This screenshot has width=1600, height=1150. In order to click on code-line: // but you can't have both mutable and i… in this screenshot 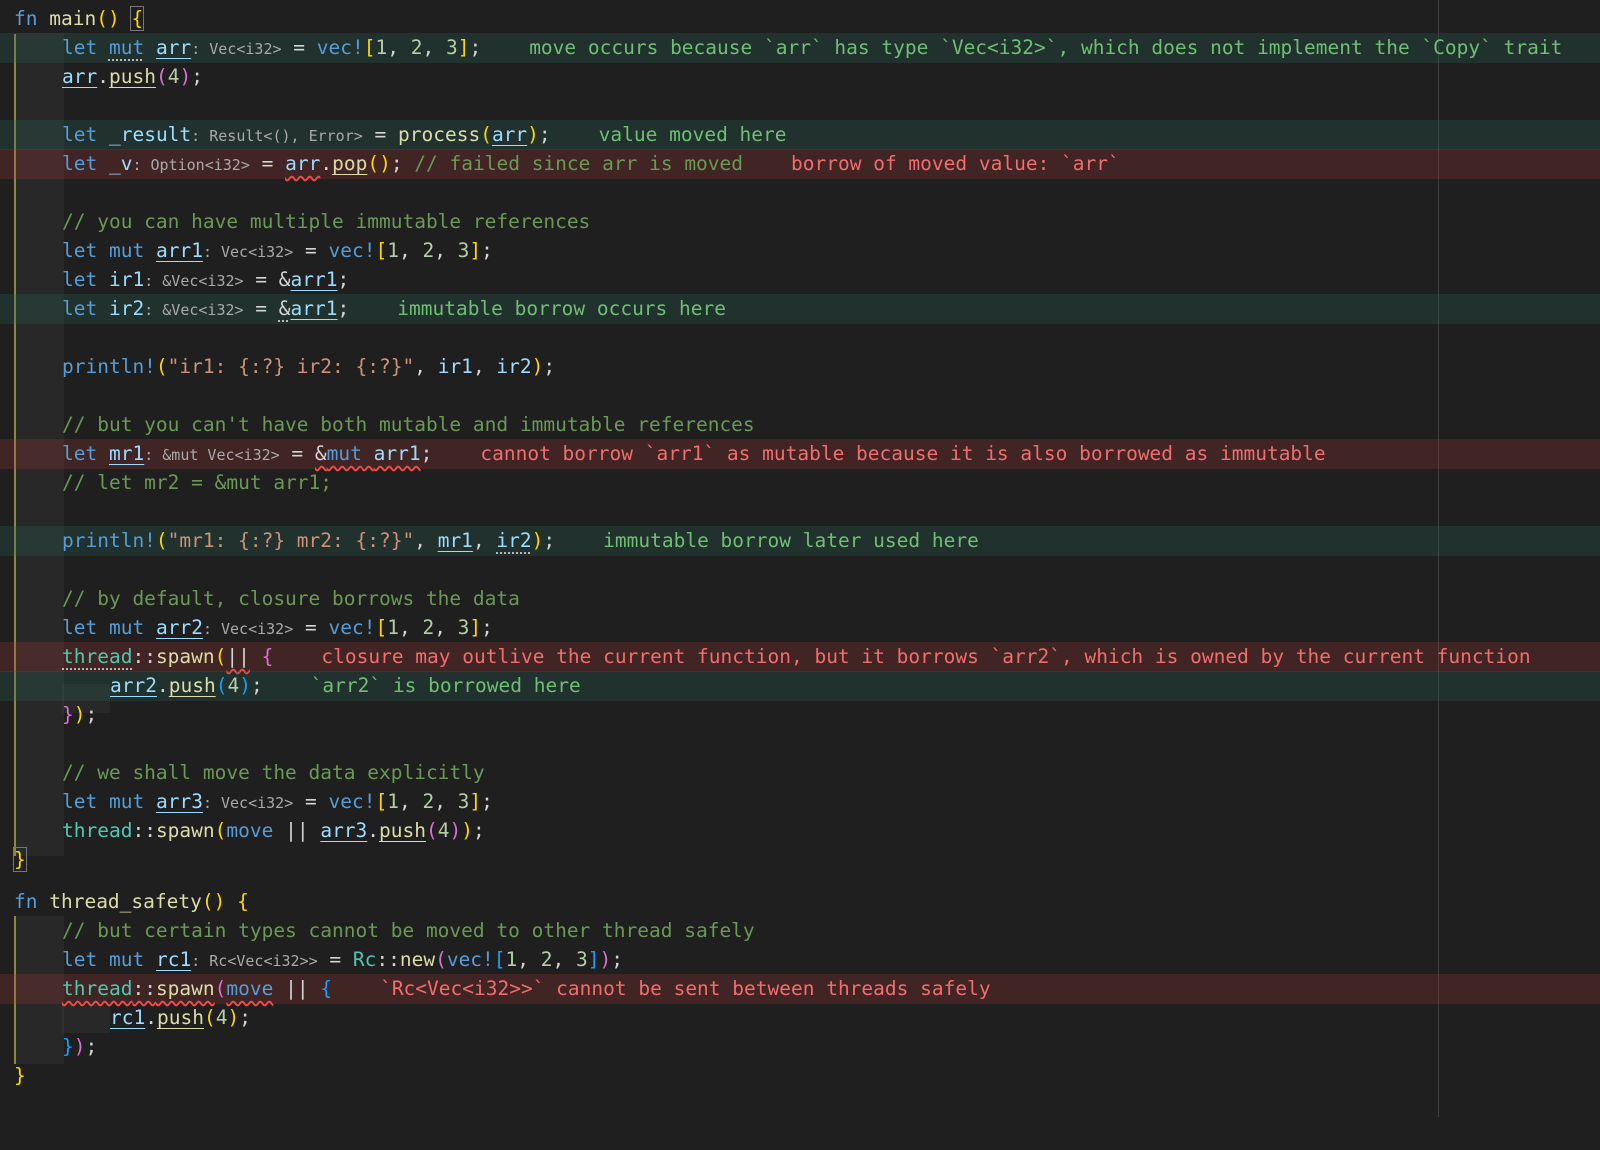, I will do `click(800, 425)`.